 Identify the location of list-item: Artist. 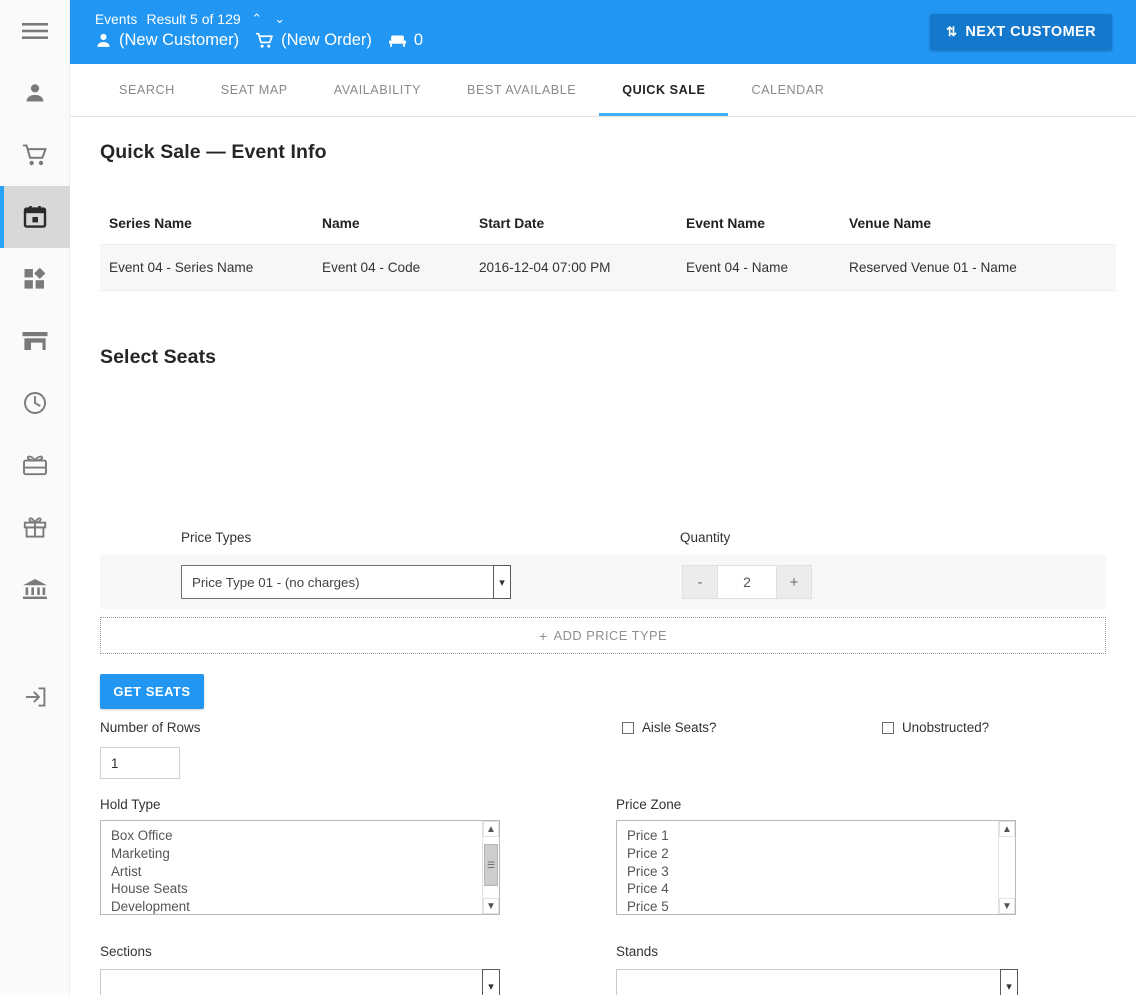
(296, 872).